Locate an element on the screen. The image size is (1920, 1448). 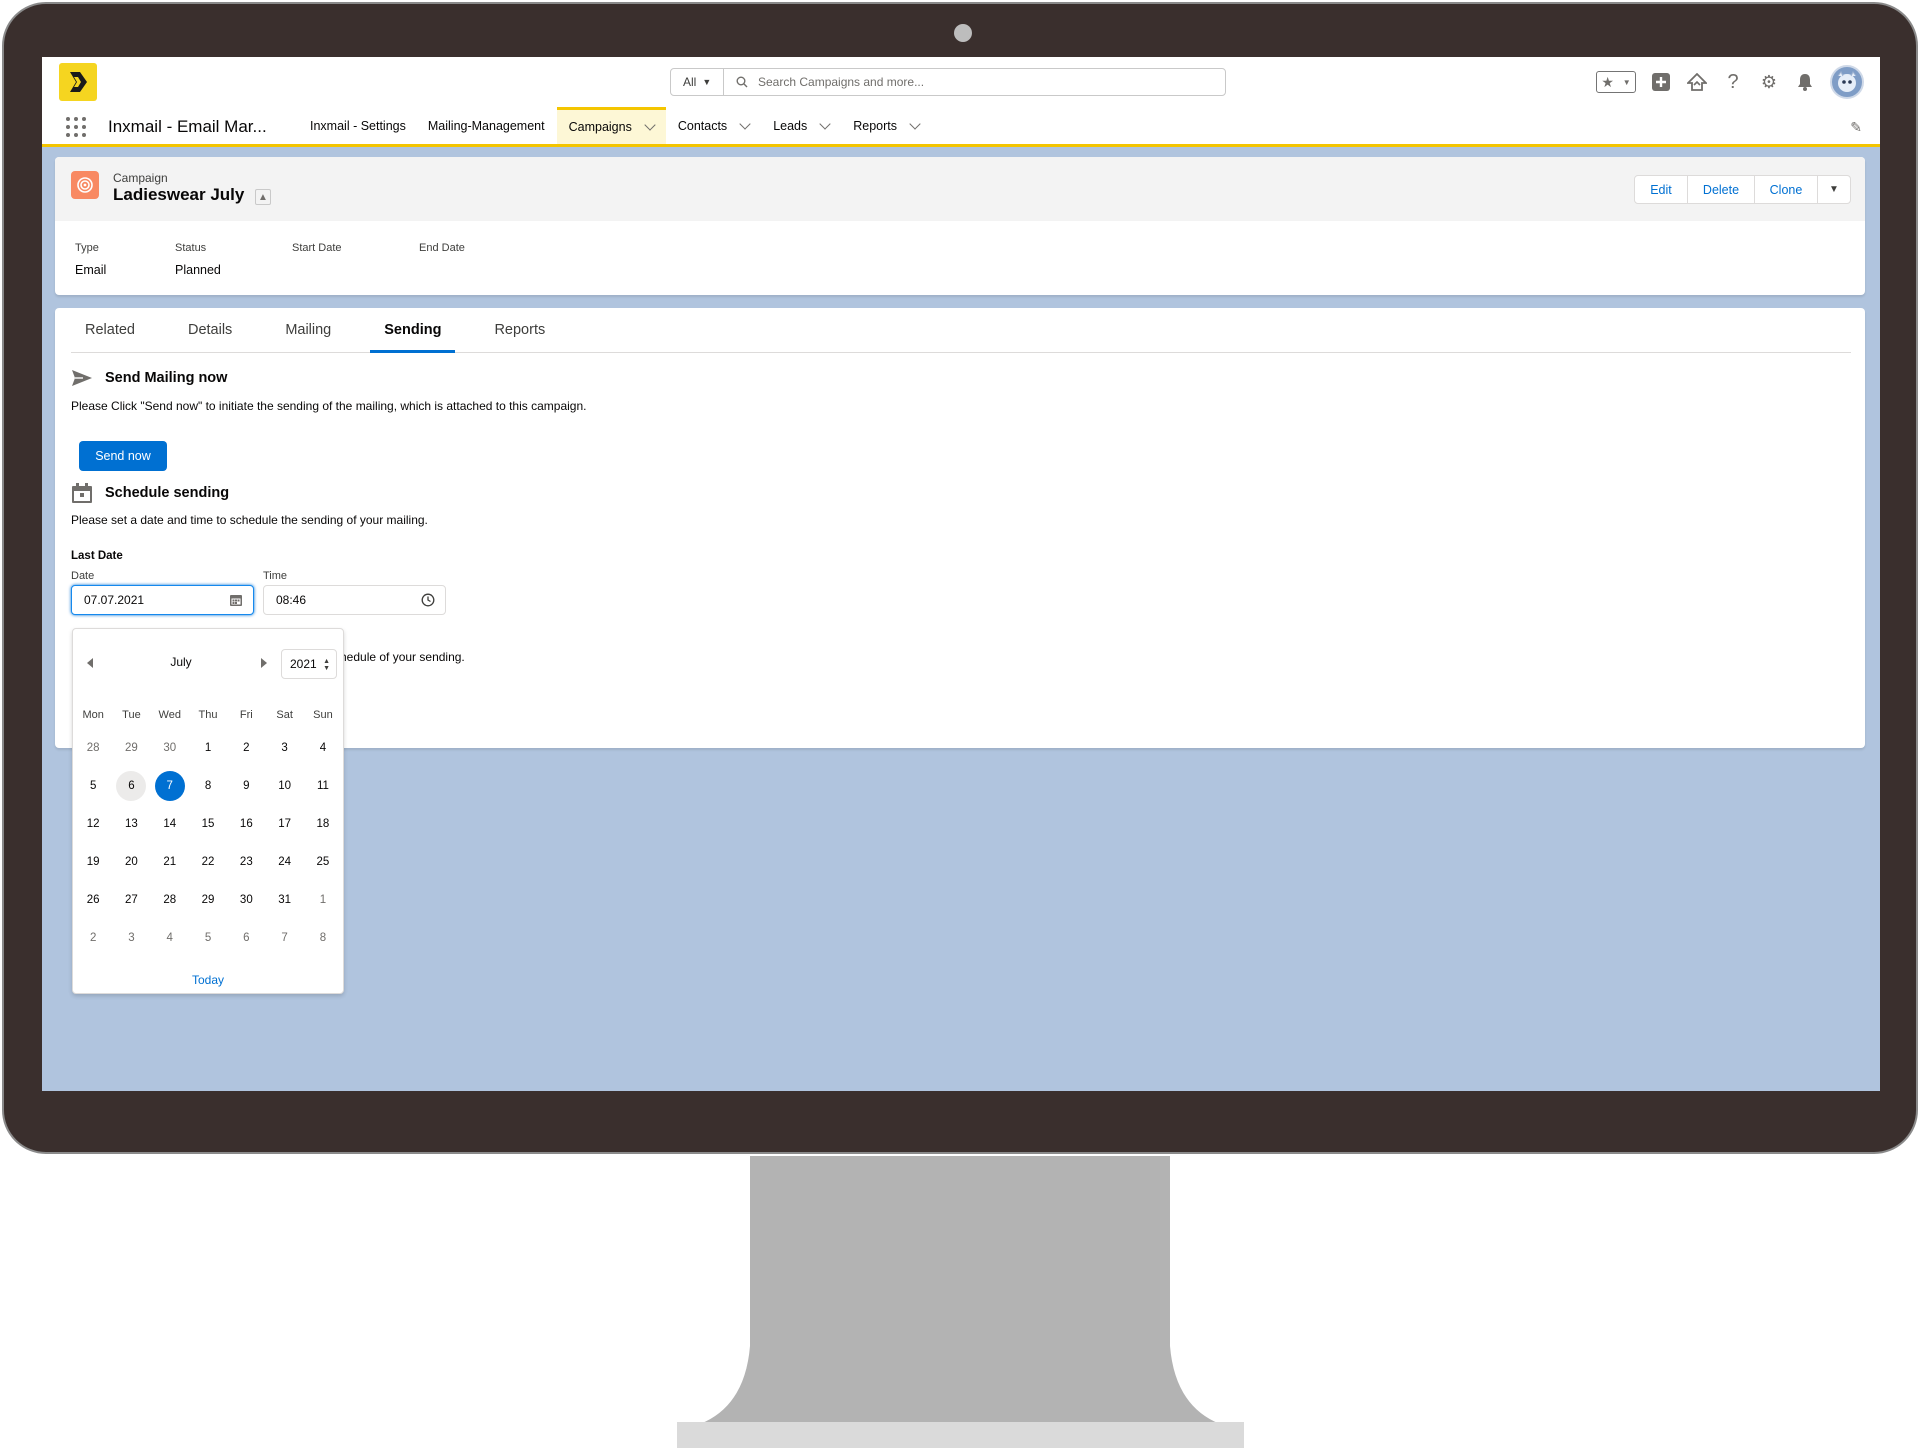
app-launcher-icon is located at coordinates (76, 127).